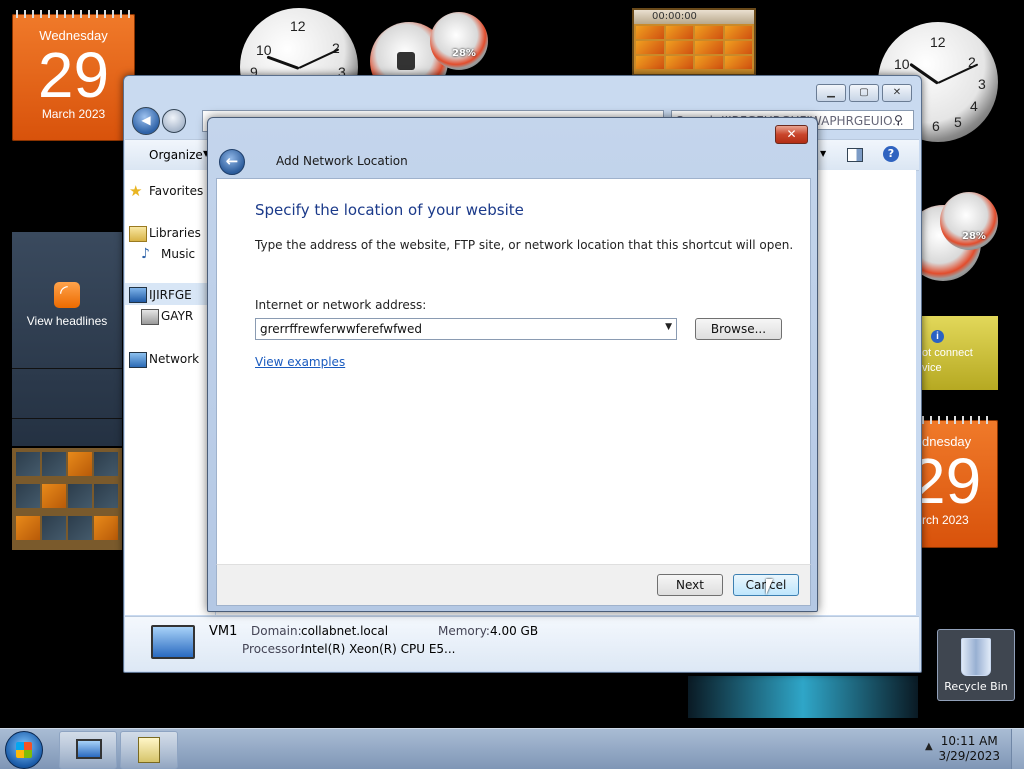 This screenshot has height=769, width=1024. I want to click on computer-name: VM1, so click(223, 631).